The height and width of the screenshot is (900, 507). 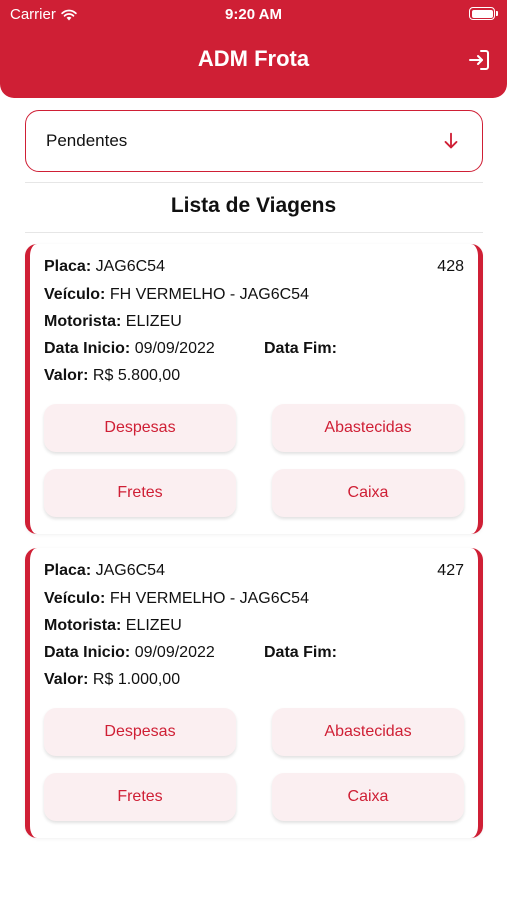 I want to click on valor-row: Valor: R$ 1.000,00, so click(x=112, y=680).